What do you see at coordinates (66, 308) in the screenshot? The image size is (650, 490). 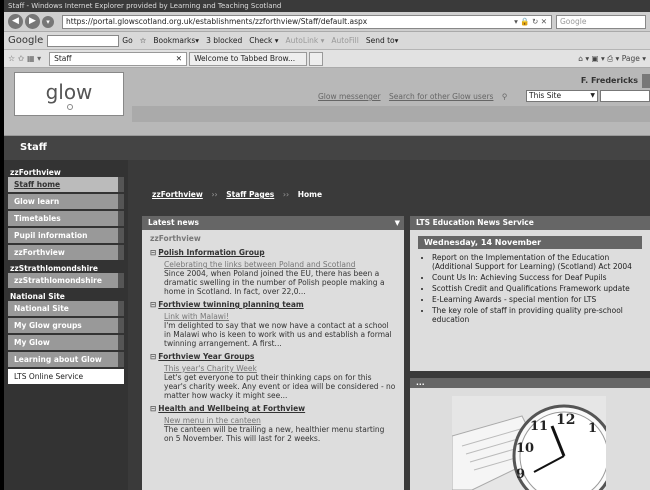 I see `sidebar-item-national-site: National Site` at bounding box center [66, 308].